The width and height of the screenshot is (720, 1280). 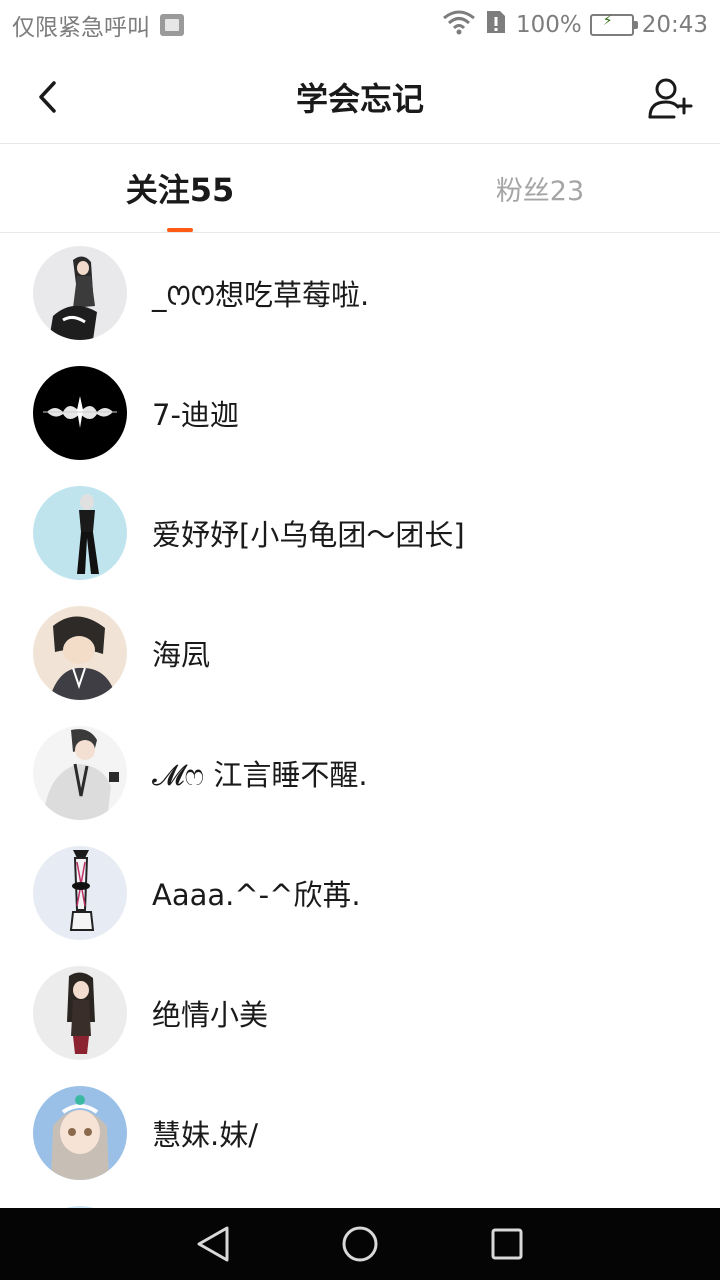 I want to click on list-item: _ꯁꯁ想吃草莓啦., so click(x=360, y=293).